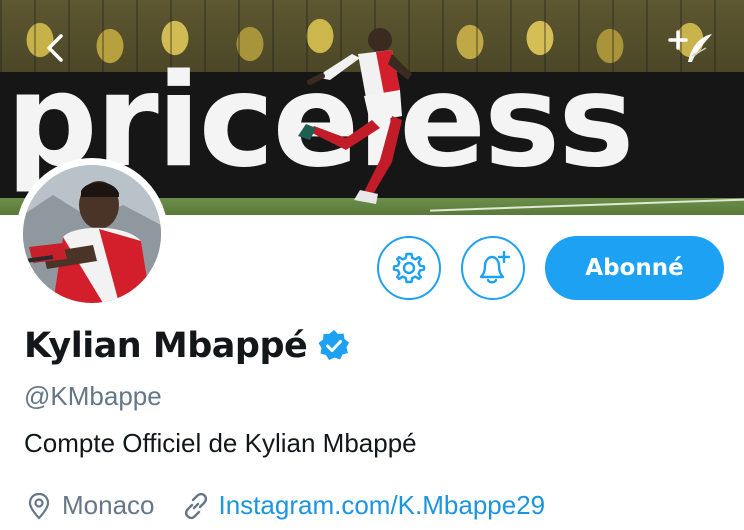 The width and height of the screenshot is (744, 530). Describe the element at coordinates (220, 443) in the screenshot. I see `profile-bio: Compte Officiel de Kylian Mbappé` at that location.